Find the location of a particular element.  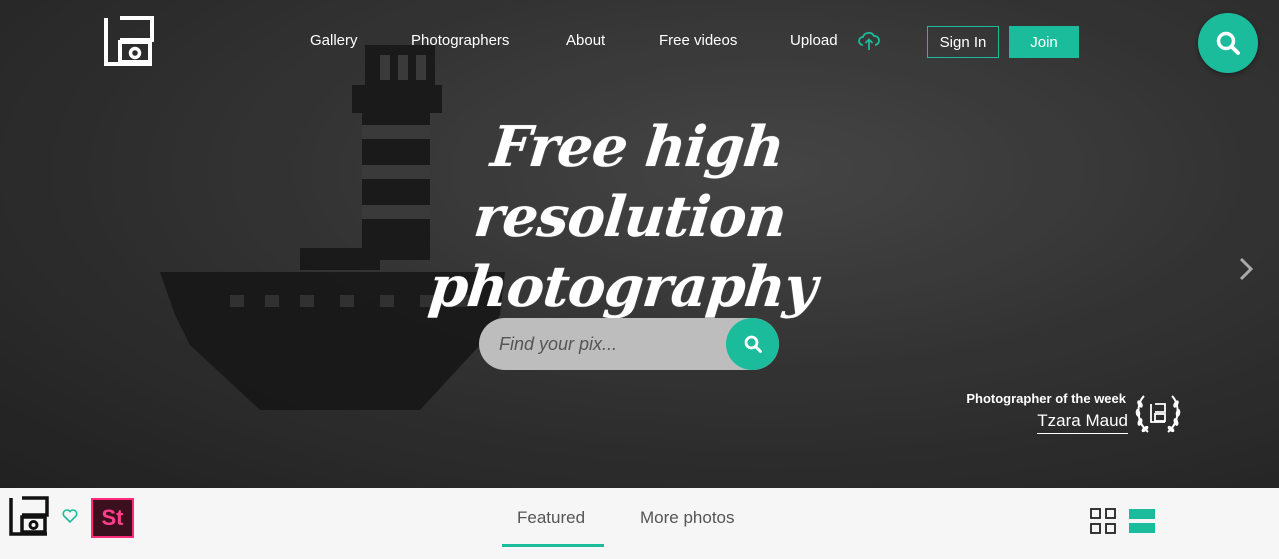

search-button is located at coordinates (1228, 43).